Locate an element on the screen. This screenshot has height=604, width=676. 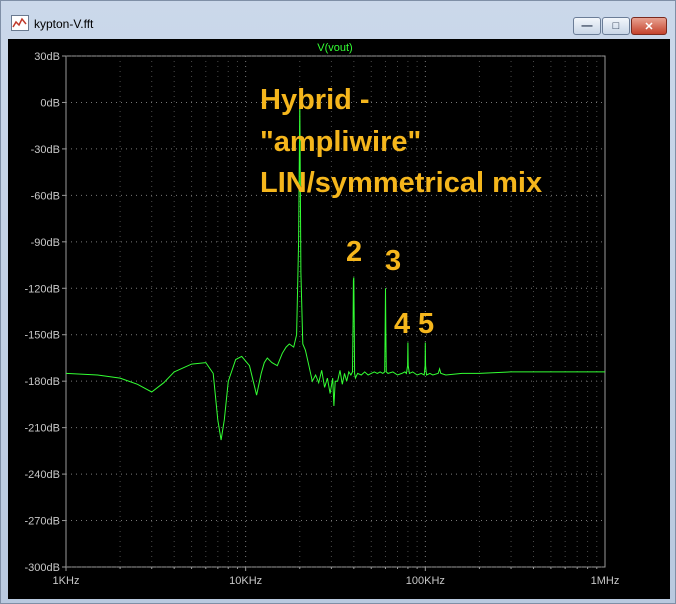
harmonic-label-3: 3 is located at coordinates (393, 261).